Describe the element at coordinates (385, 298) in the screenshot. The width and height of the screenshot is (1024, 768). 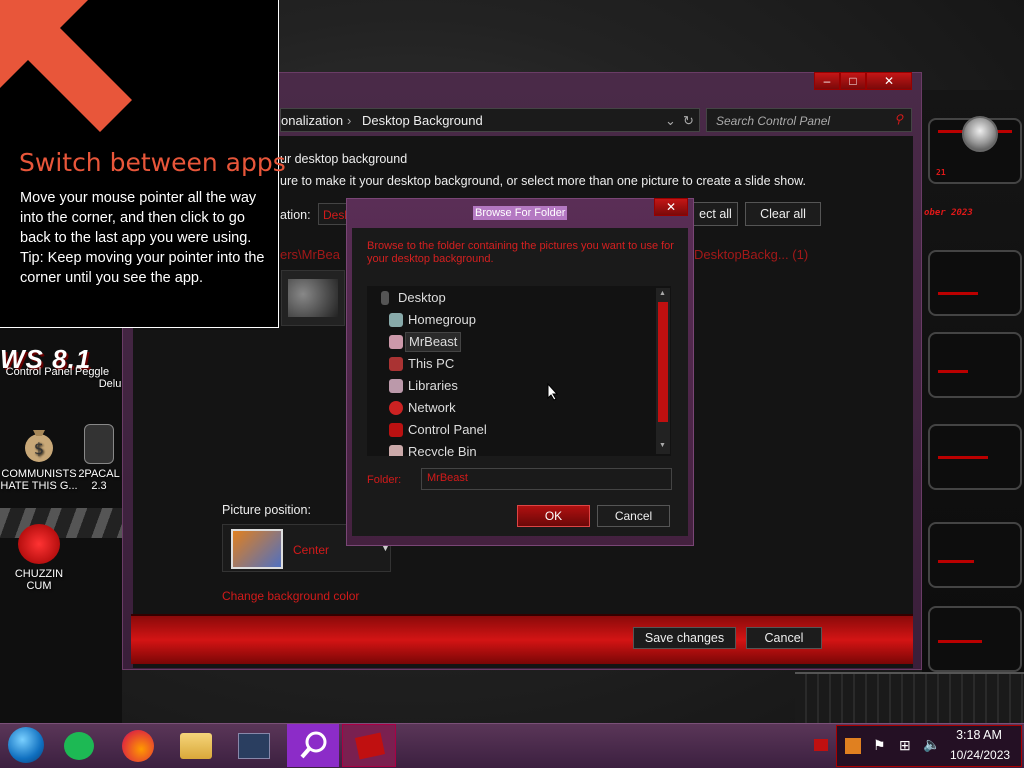
I see `desktop-icon` at that location.